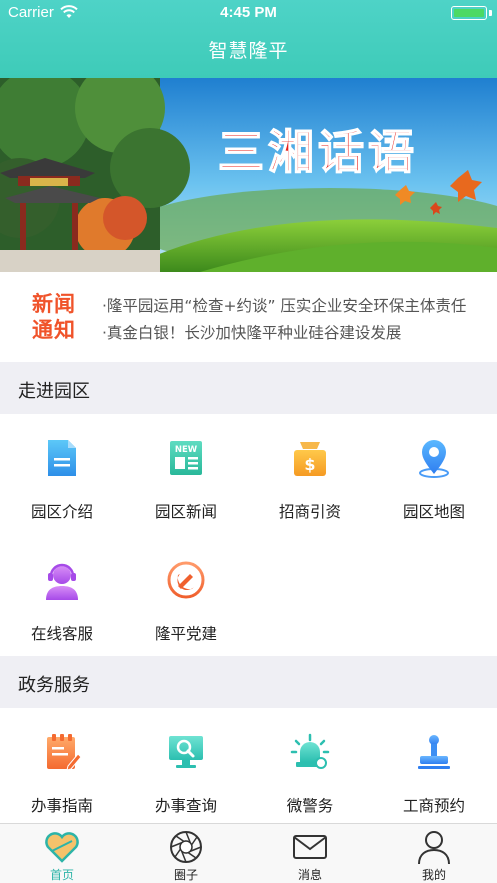  I want to click on tab-messages: 消息, so click(310, 853).